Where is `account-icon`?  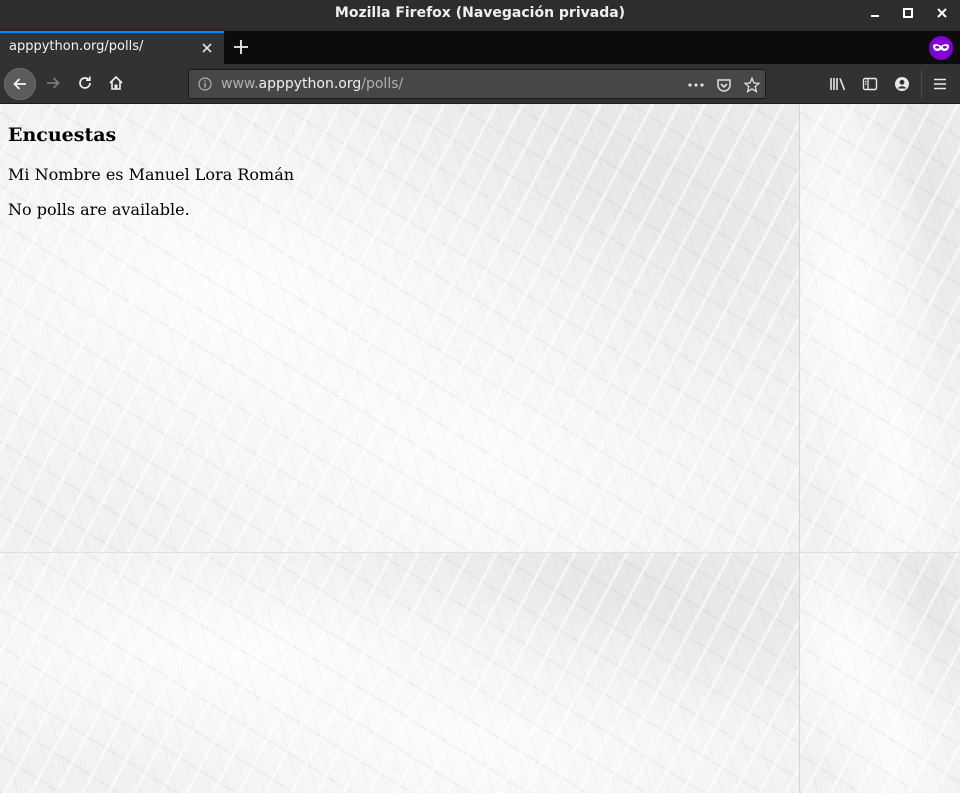 account-icon is located at coordinates (902, 84).